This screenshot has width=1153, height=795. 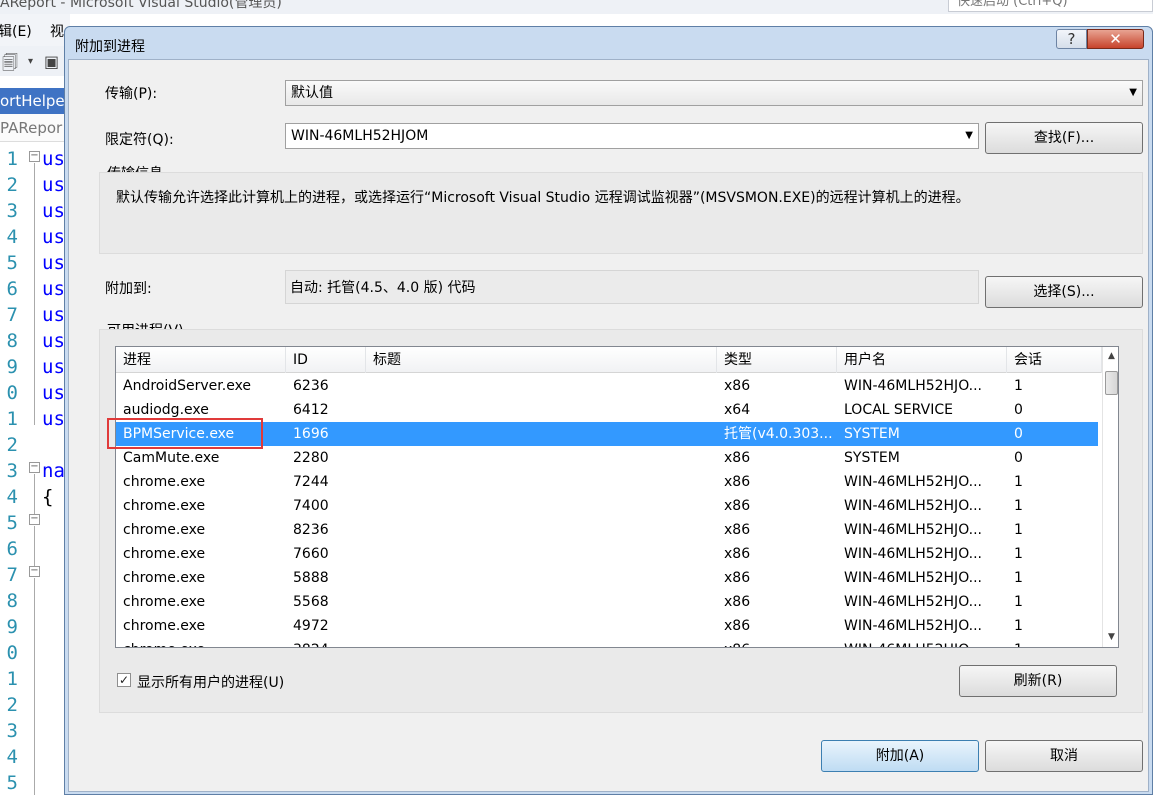 What do you see at coordinates (311, 554) in the screenshot?
I see `cell-id: 7660` at bounding box center [311, 554].